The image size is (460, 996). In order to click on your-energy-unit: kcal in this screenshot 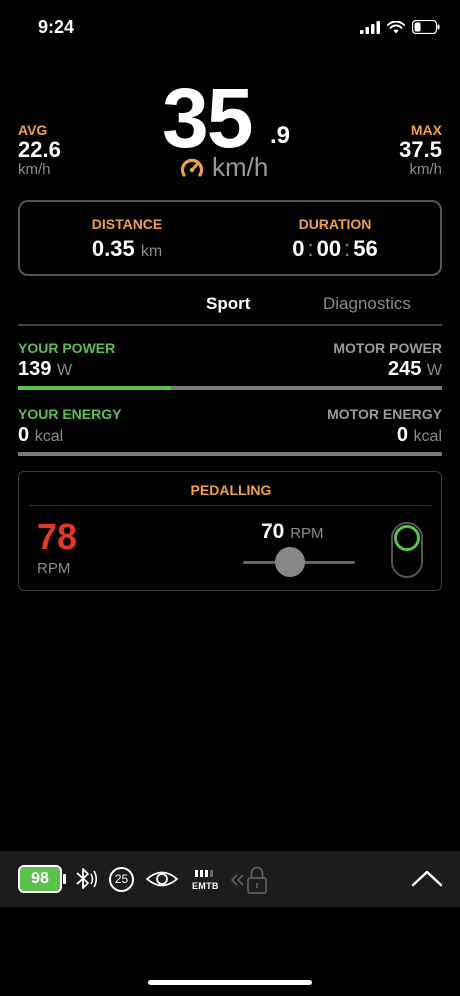, I will do `click(49, 436)`.